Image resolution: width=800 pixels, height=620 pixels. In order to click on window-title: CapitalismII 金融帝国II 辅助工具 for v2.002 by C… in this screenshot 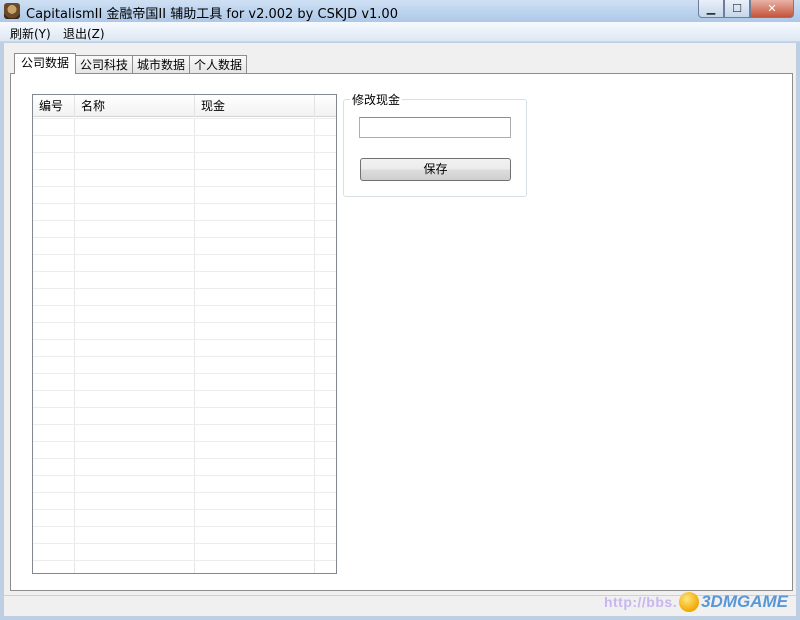, I will do `click(212, 14)`.